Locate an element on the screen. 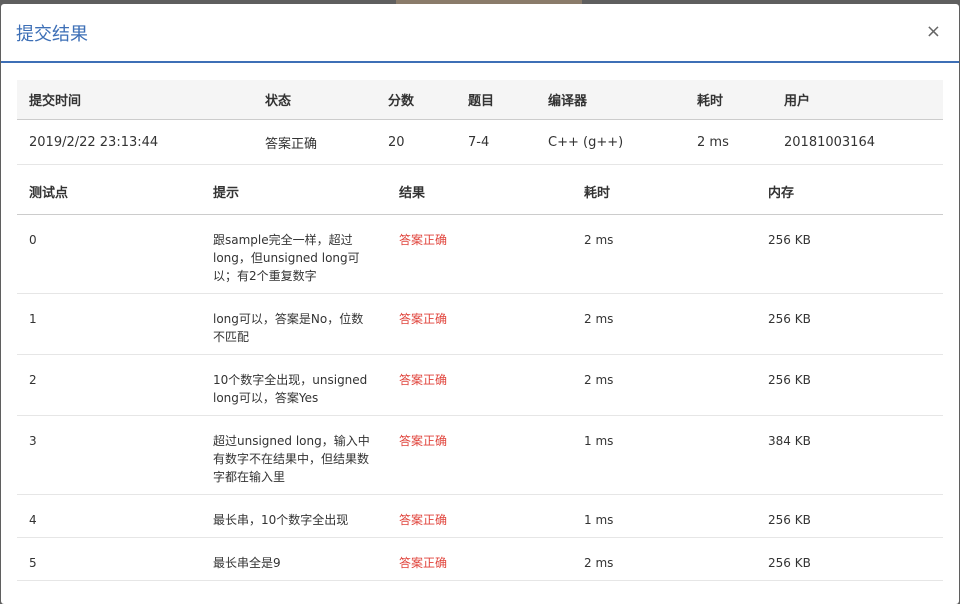  modal-title: 提交结果 is located at coordinates (52, 34).